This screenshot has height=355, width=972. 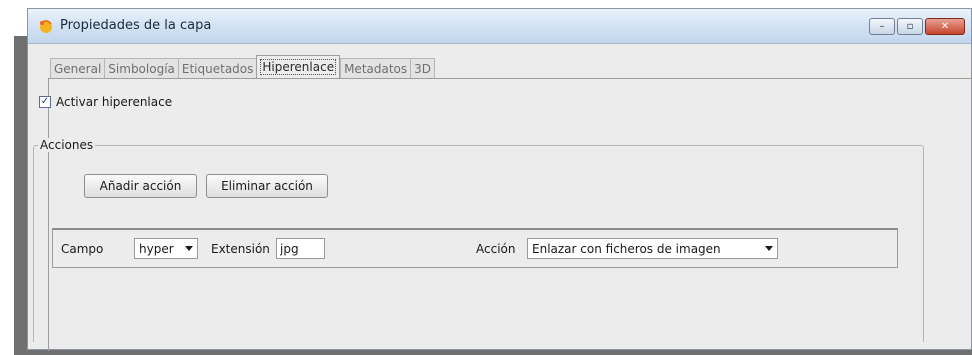 I want to click on remove-action-button: Eliminar acción, so click(x=267, y=186).